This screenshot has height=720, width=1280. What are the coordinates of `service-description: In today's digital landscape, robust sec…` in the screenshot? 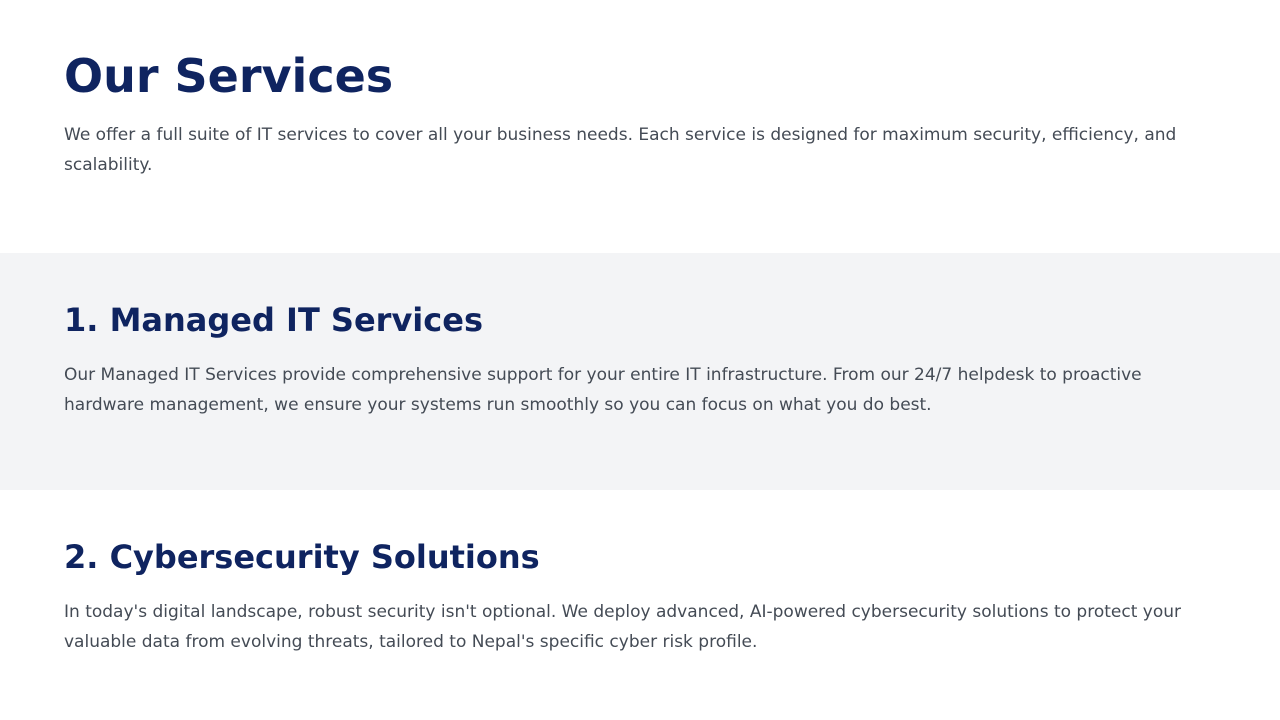 It's located at (622, 627).